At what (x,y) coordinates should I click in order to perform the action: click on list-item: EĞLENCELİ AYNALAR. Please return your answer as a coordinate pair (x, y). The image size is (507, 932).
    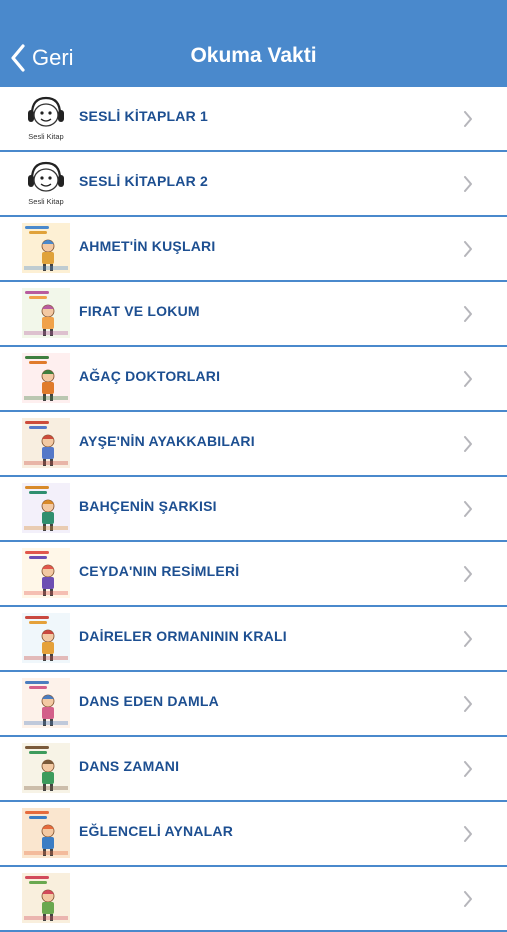
    Looking at the image, I should click on (253, 834).